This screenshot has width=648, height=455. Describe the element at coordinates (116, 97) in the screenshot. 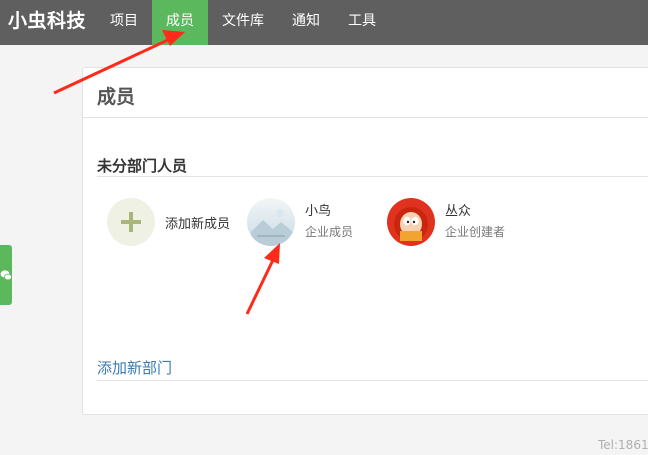

I see `page-title: 成员` at that location.